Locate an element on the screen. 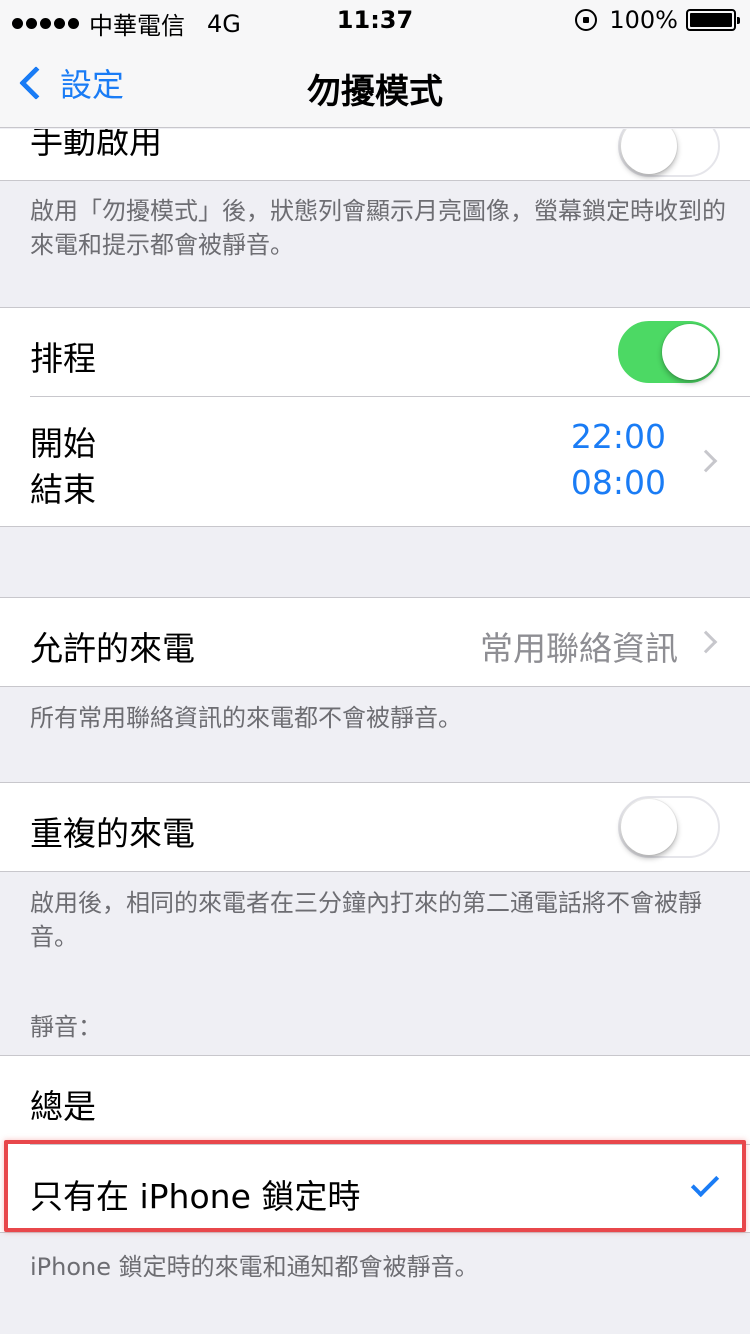 This screenshot has height=1334, width=750. repeated-calls-label: 重複的來電 is located at coordinates (112, 833).